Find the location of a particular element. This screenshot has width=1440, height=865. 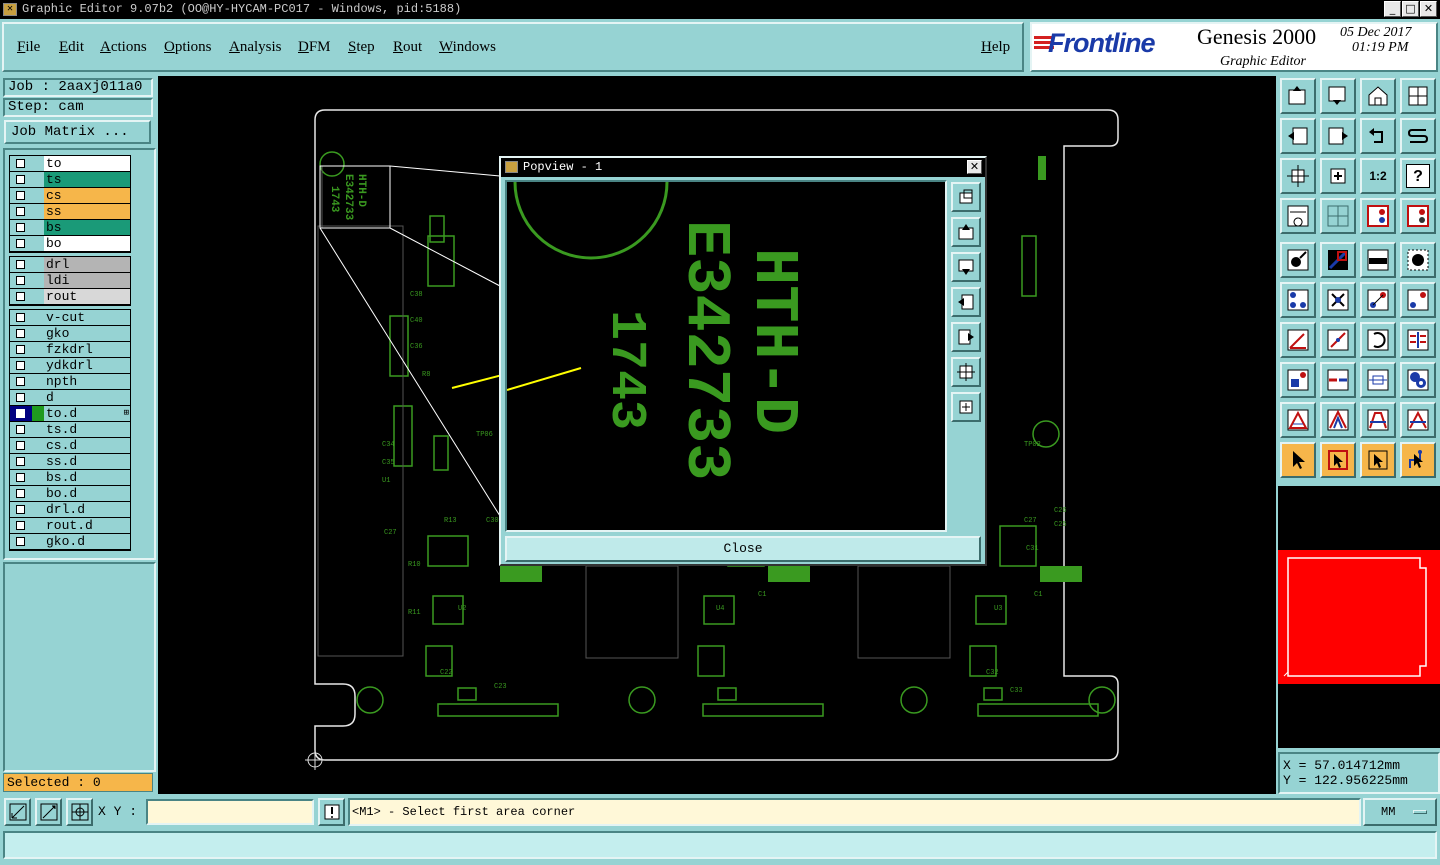

menu-analysis: Analysis is located at coordinates (255, 47).